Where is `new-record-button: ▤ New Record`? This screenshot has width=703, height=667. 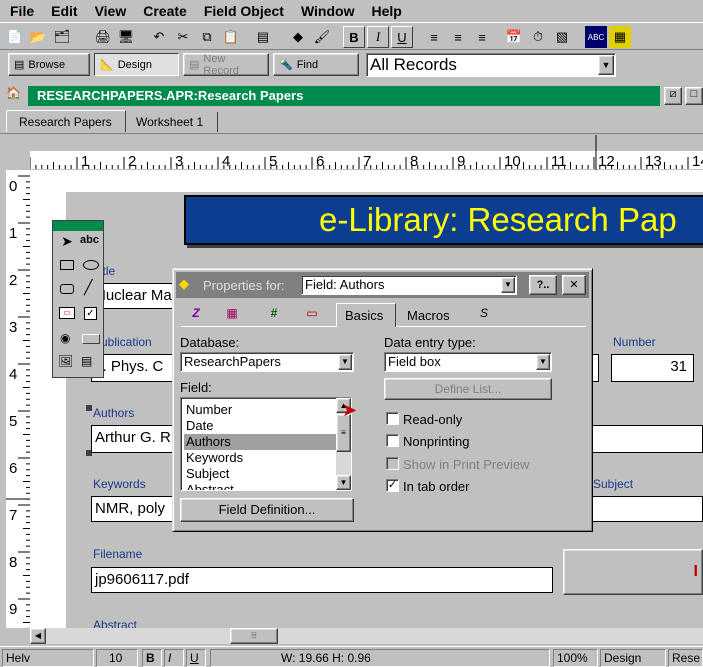 new-record-button: ▤ New Record is located at coordinates (226, 65).